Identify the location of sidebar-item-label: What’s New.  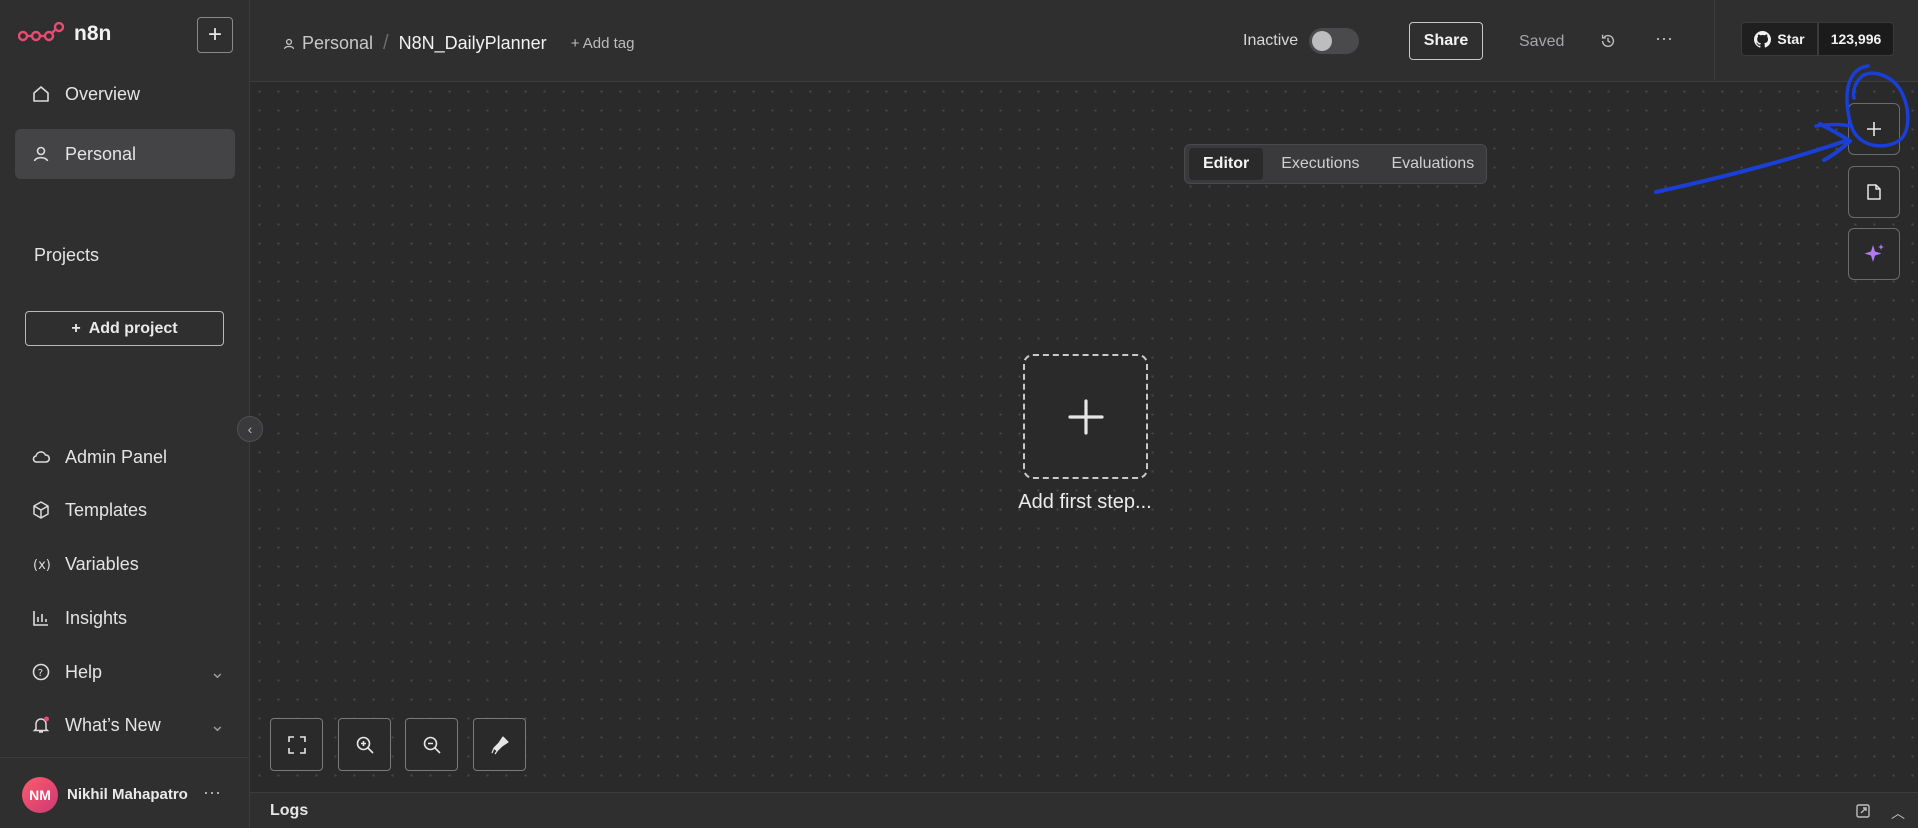
(113, 724).